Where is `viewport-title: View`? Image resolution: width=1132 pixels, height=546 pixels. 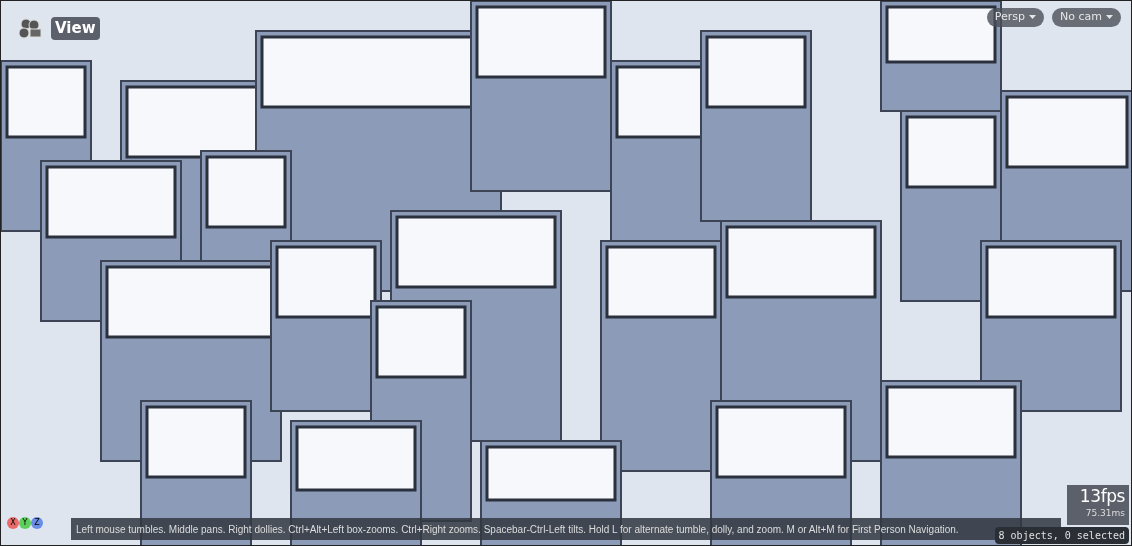
viewport-title: View is located at coordinates (75, 28).